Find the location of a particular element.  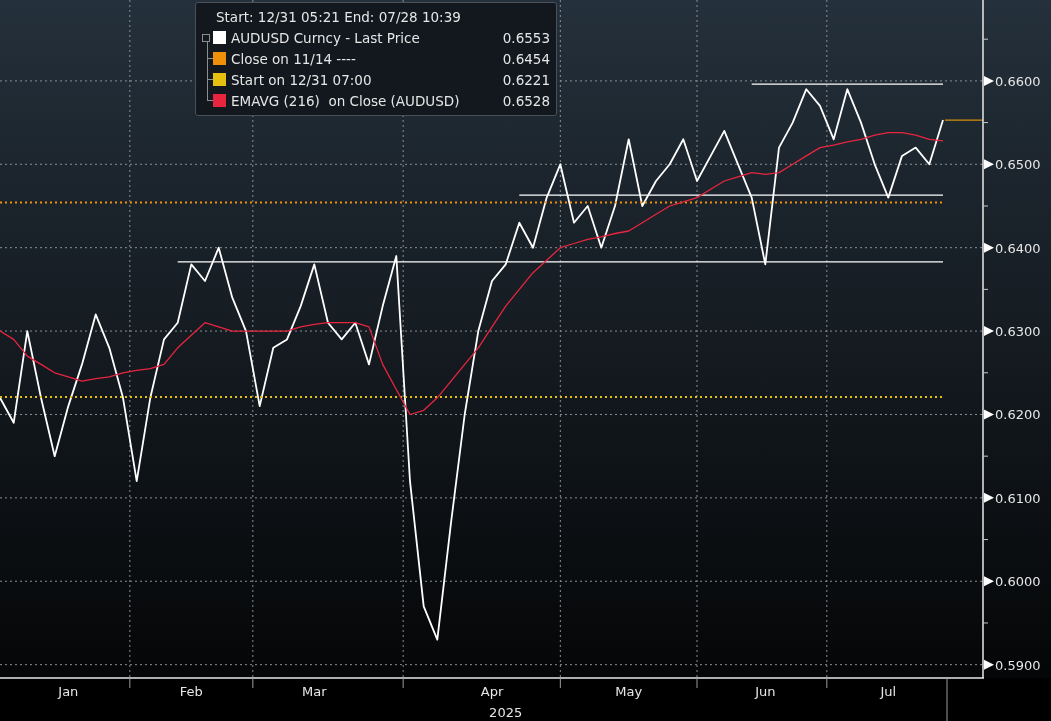

axis-label: 0.6500 is located at coordinates (1018, 165).